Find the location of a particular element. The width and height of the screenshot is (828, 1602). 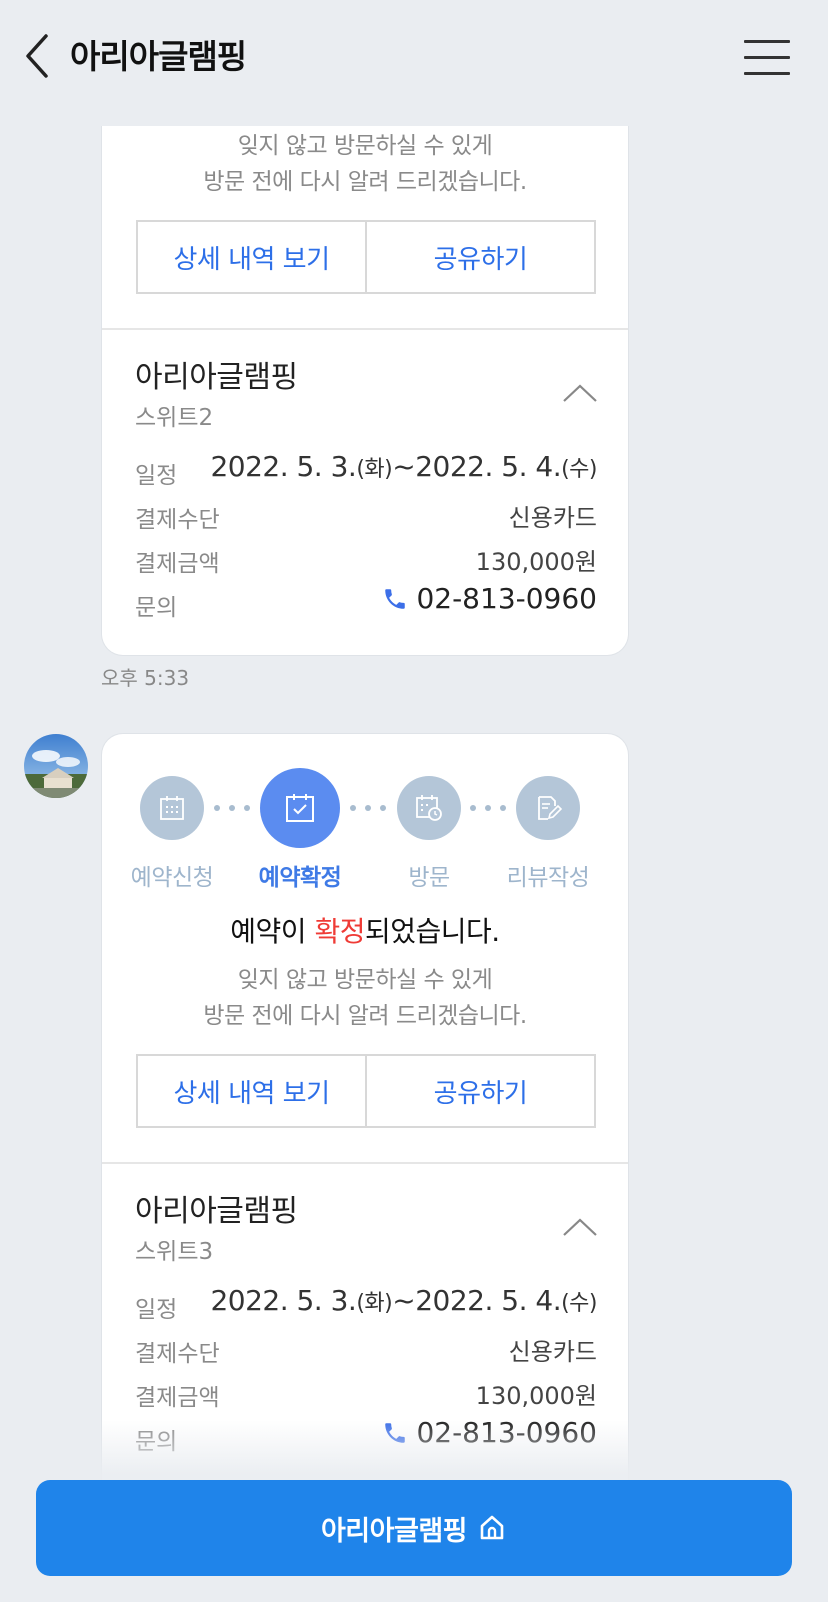

home-icon is located at coordinates (492, 1527).